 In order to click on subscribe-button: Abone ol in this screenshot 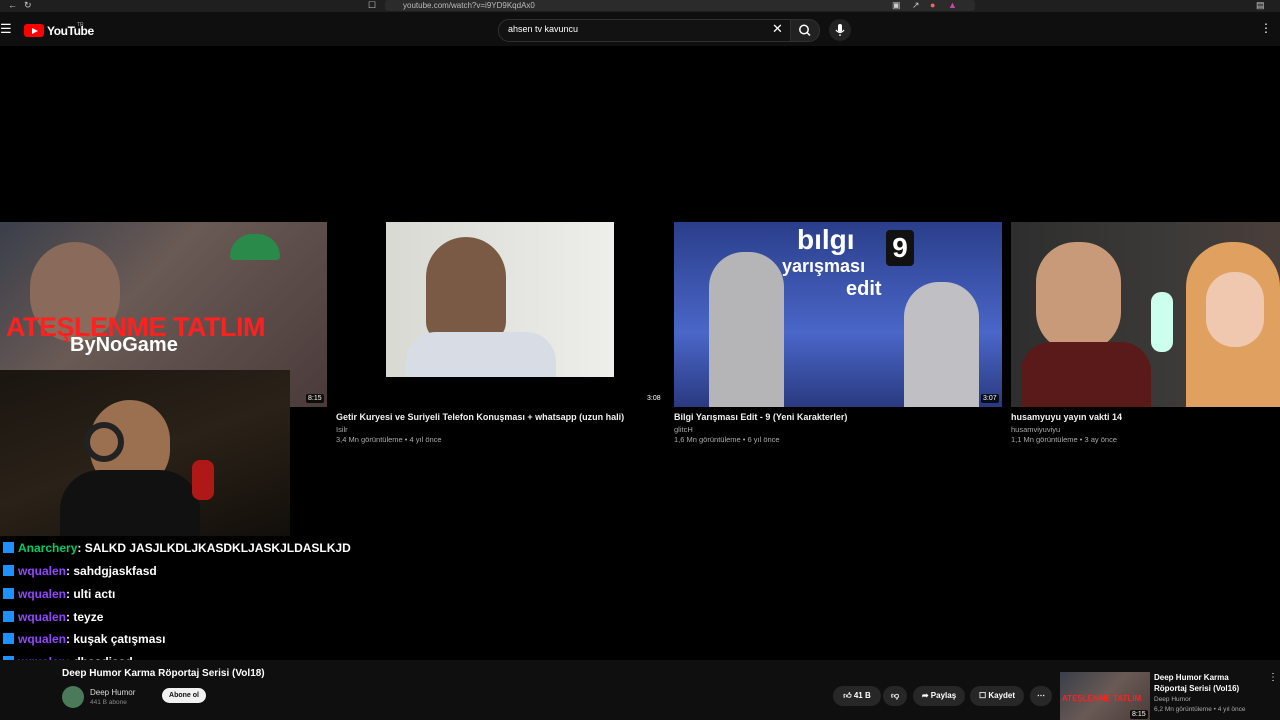, I will do `click(184, 695)`.